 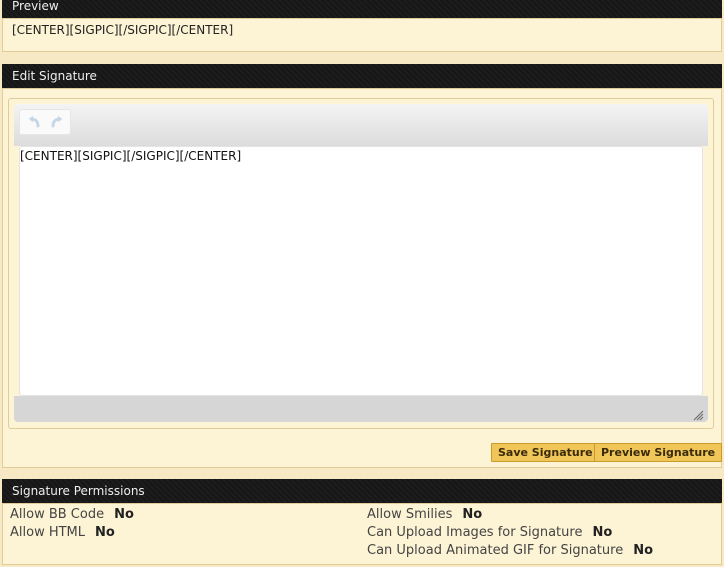 I want to click on permission-allow-bb-code: Allow BB Code No, so click(x=72, y=514).